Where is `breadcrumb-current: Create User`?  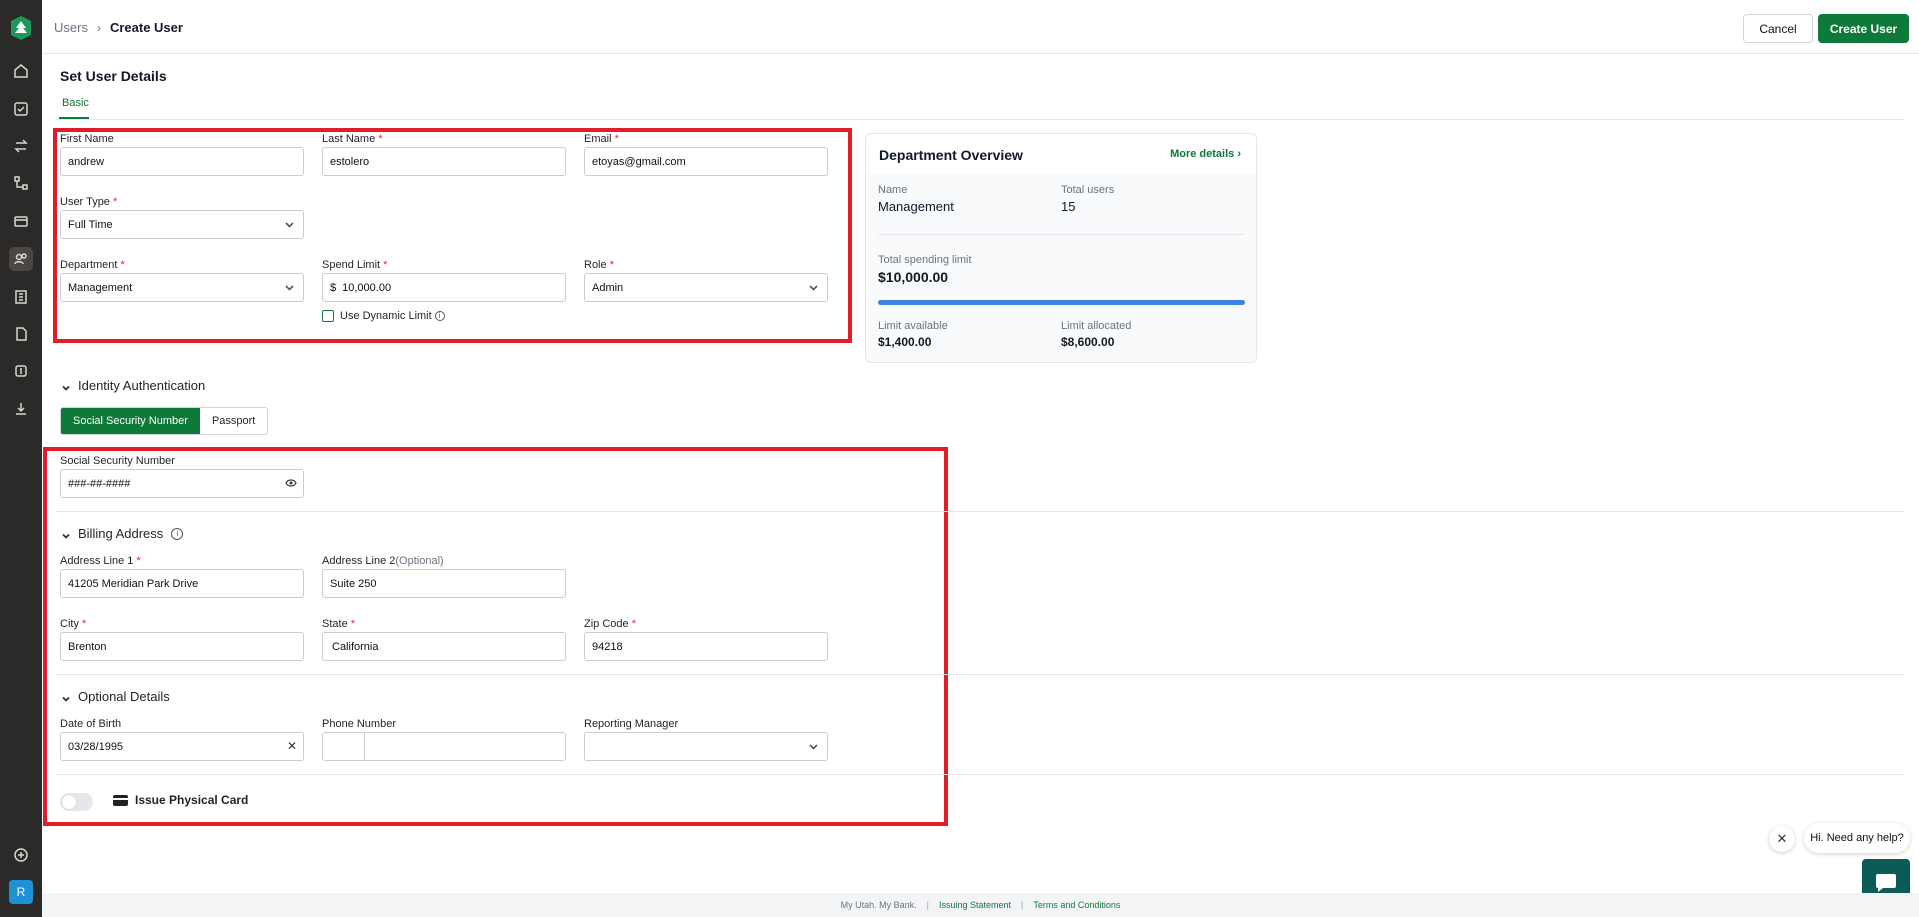 breadcrumb-current: Create User is located at coordinates (146, 27).